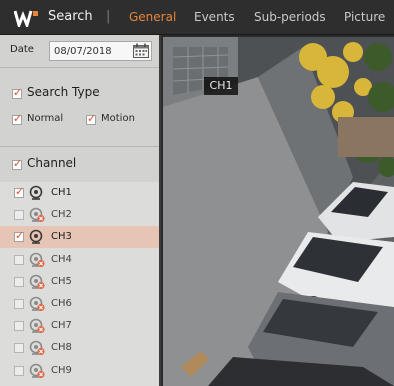 Image resolution: width=394 pixels, height=386 pixels. I want to click on channel-row-ch6: CH6, so click(79, 304).